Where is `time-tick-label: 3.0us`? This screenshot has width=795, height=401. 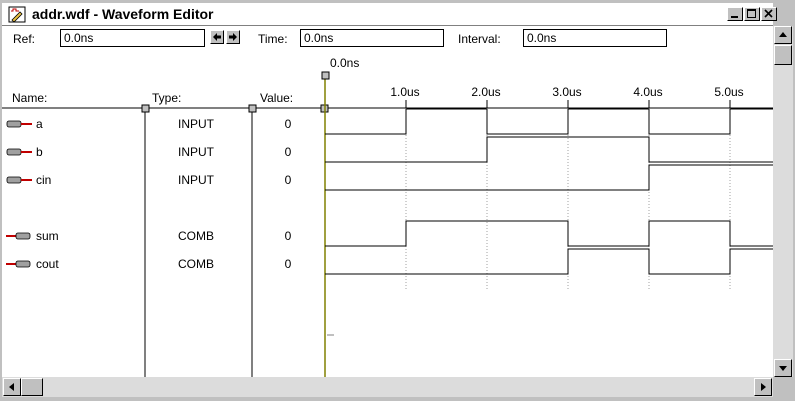
time-tick-label: 3.0us is located at coordinates (566, 92).